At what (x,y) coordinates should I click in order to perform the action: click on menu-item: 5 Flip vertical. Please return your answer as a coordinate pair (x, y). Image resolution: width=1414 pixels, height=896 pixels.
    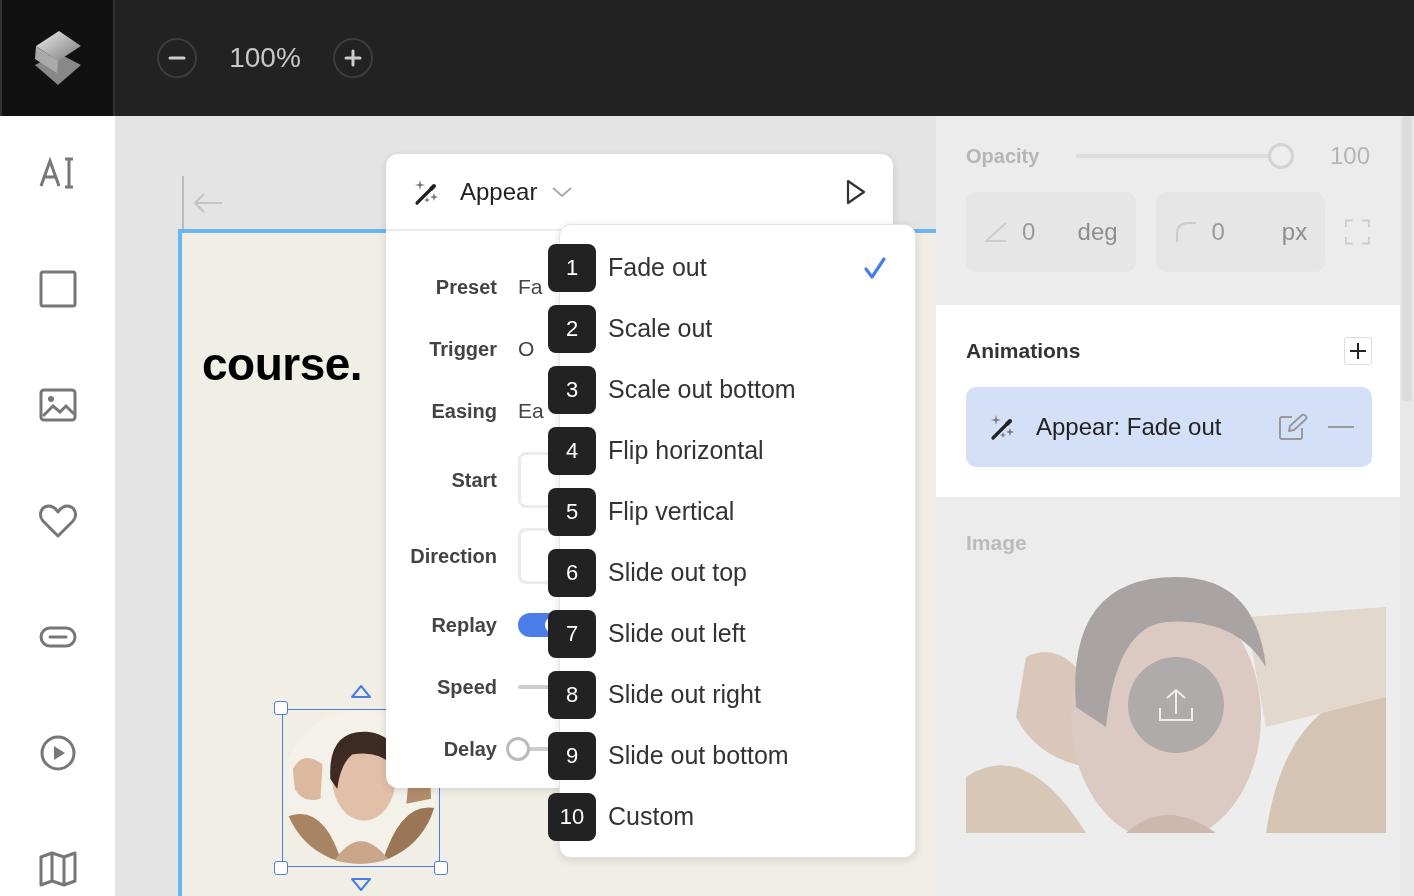
    Looking at the image, I should click on (728, 511).